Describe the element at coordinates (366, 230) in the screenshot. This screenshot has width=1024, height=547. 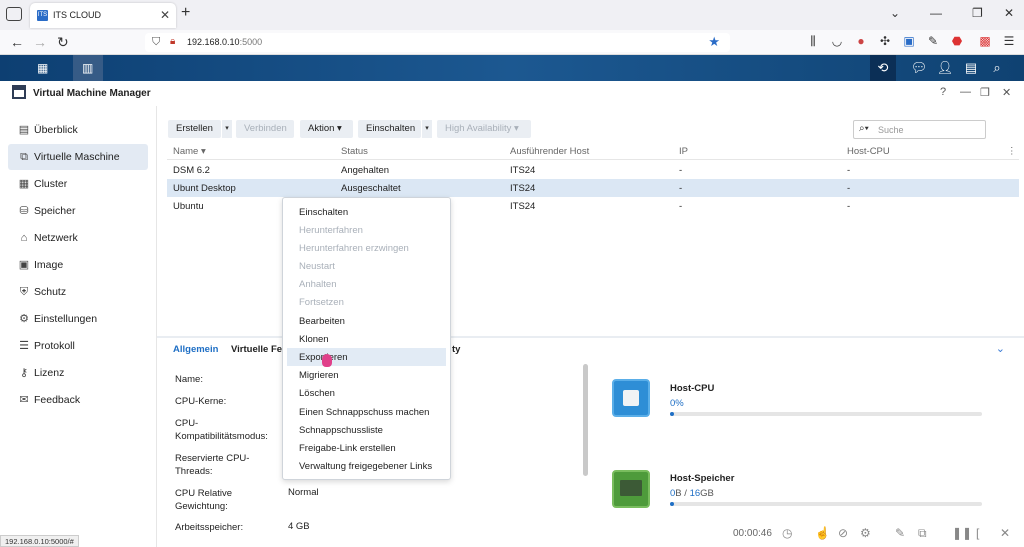
I see `menu-item-shutdown: Herunterfahren` at that location.